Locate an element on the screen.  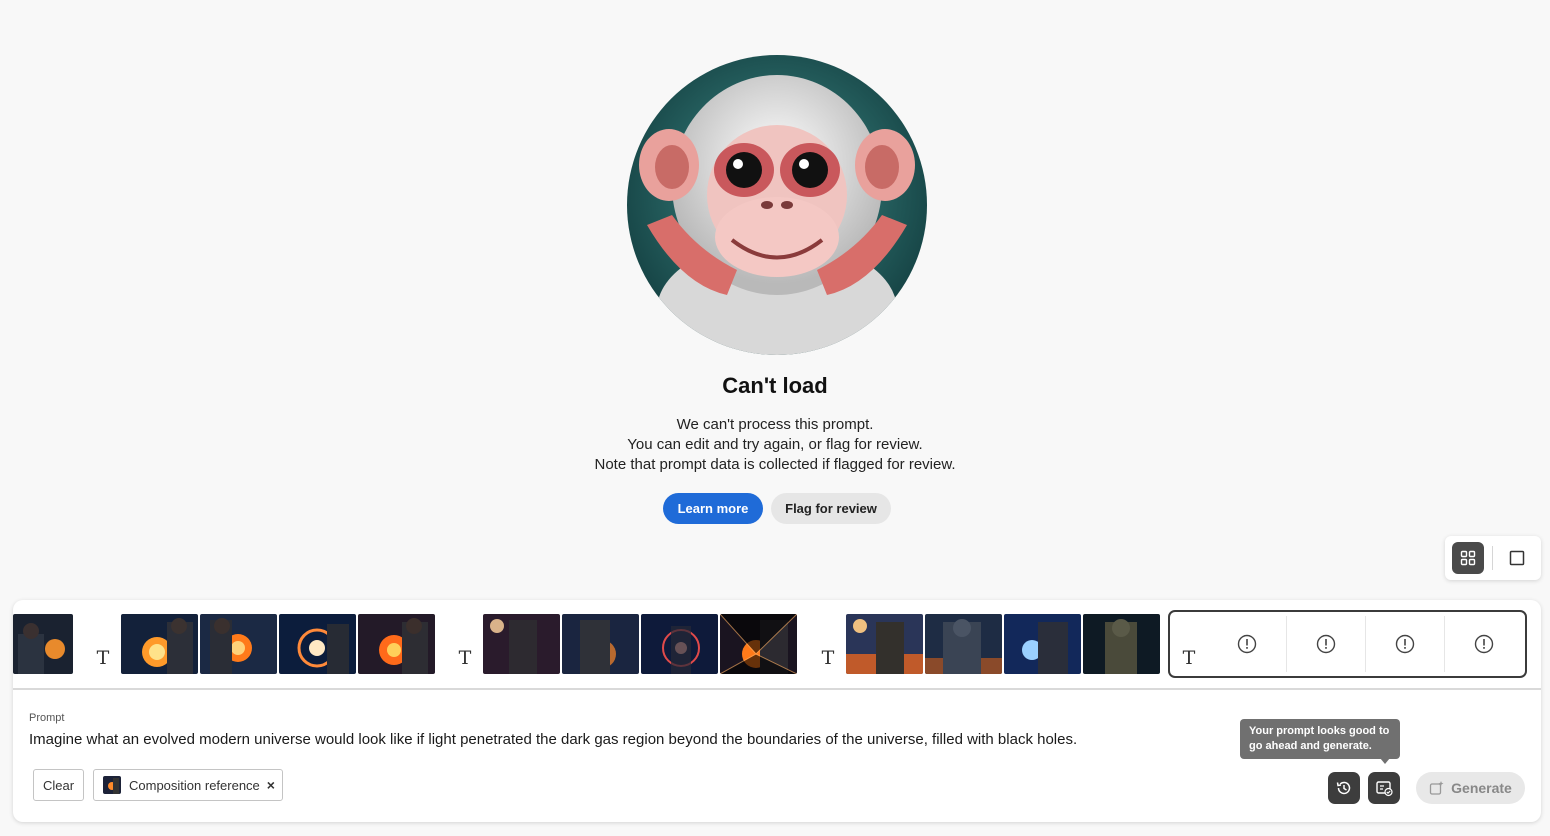
generate-icon is located at coordinates (1436, 788).